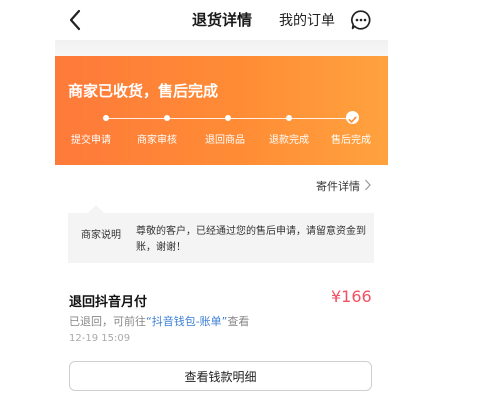 Image resolution: width=488 pixels, height=403 pixels. What do you see at coordinates (222, 20) in the screenshot?
I see `page-title: 退货详情` at bounding box center [222, 20].